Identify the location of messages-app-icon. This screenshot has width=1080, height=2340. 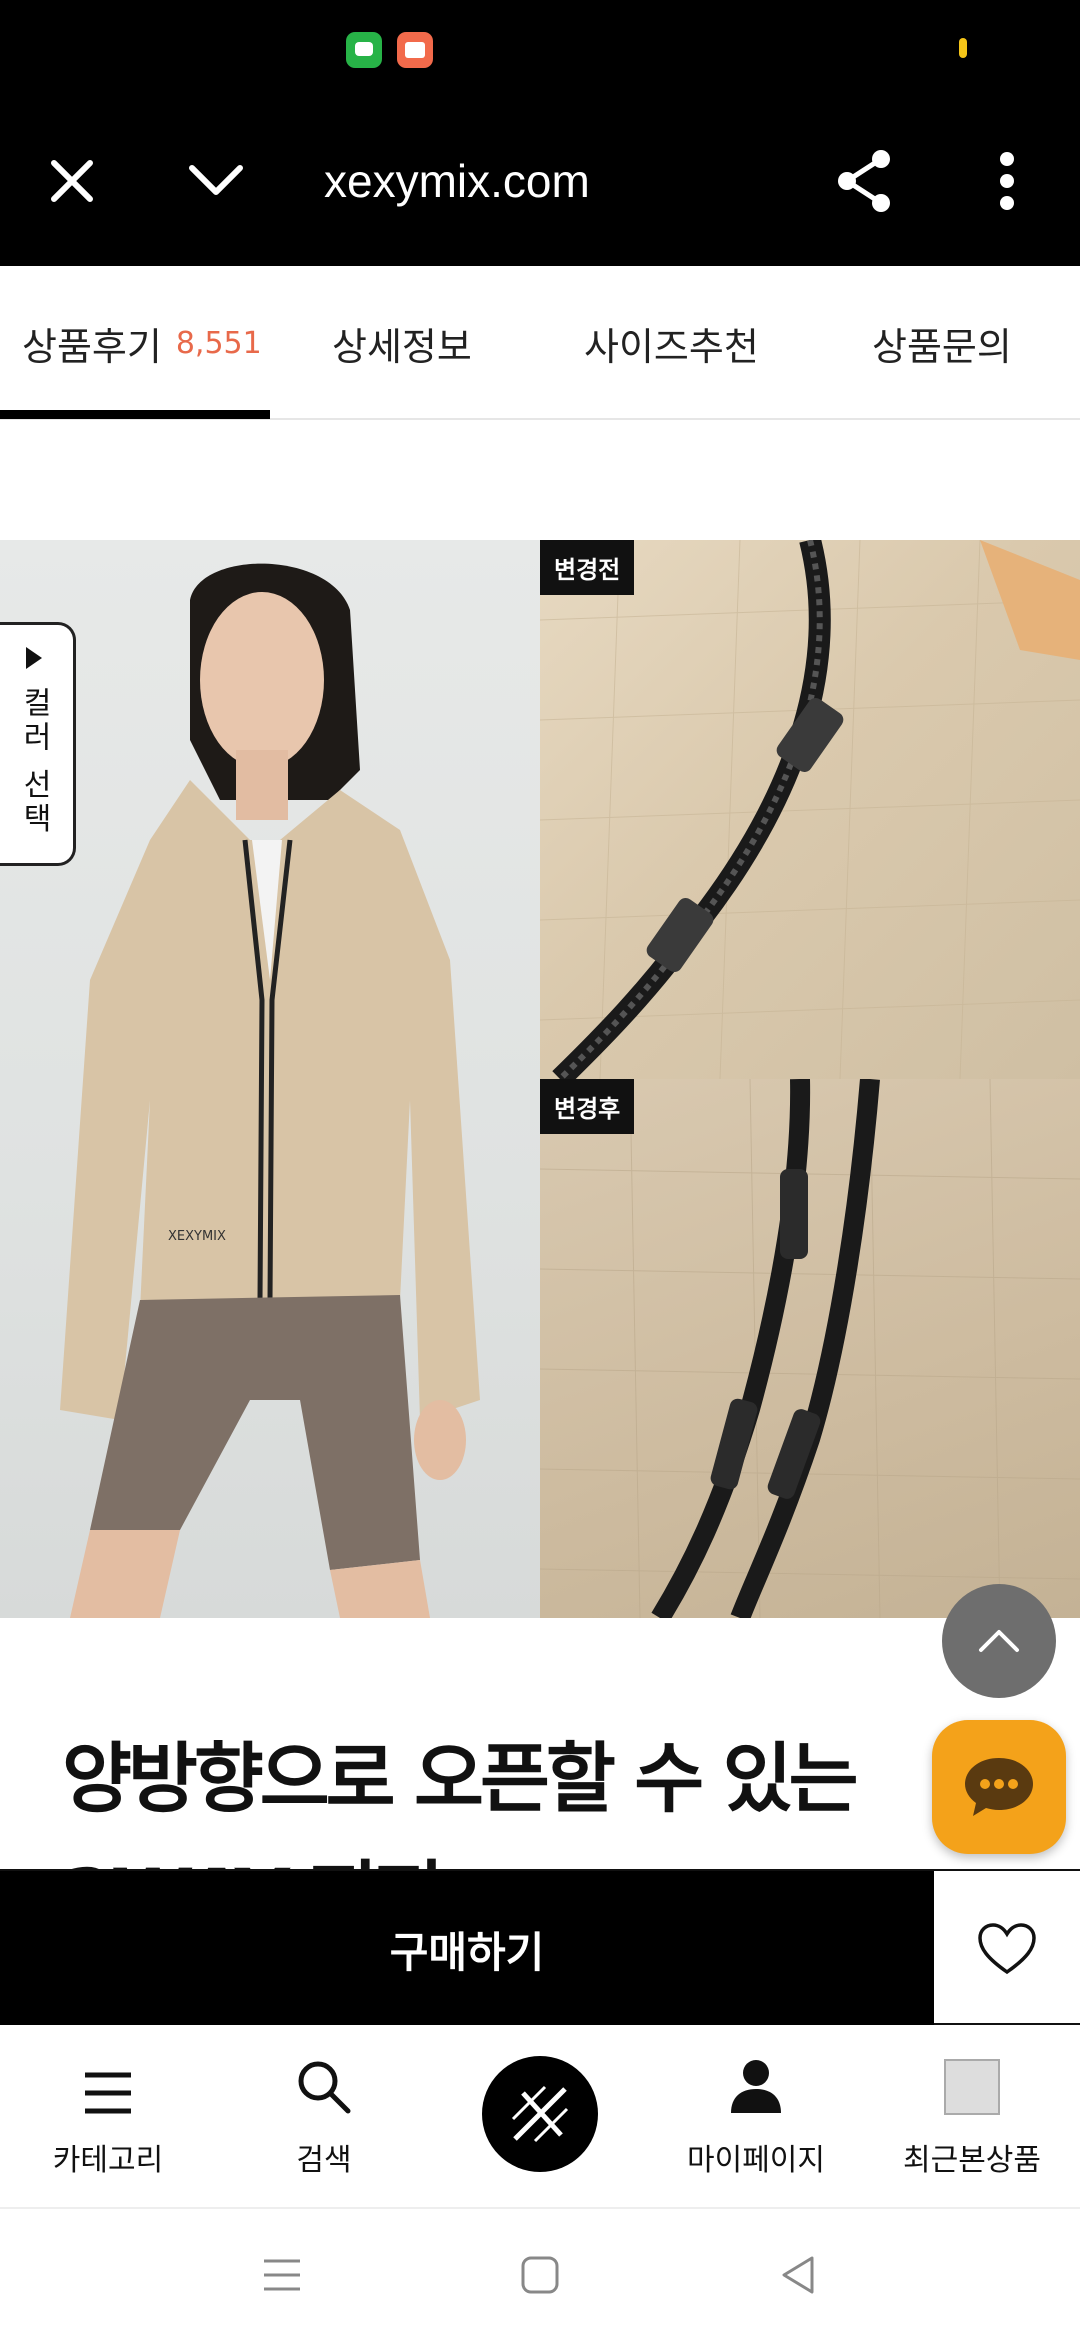
(364, 50).